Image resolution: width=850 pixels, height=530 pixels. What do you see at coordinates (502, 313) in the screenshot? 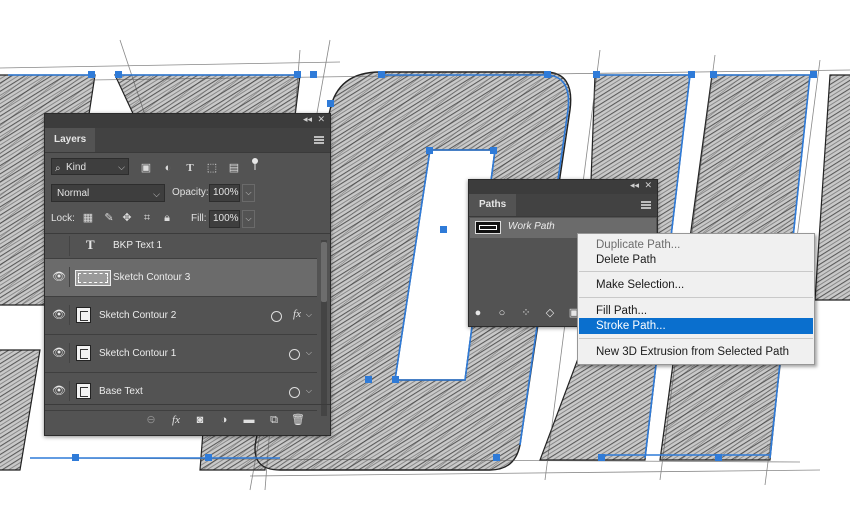
I see `stroke-path-icon: ○` at bounding box center [502, 313].